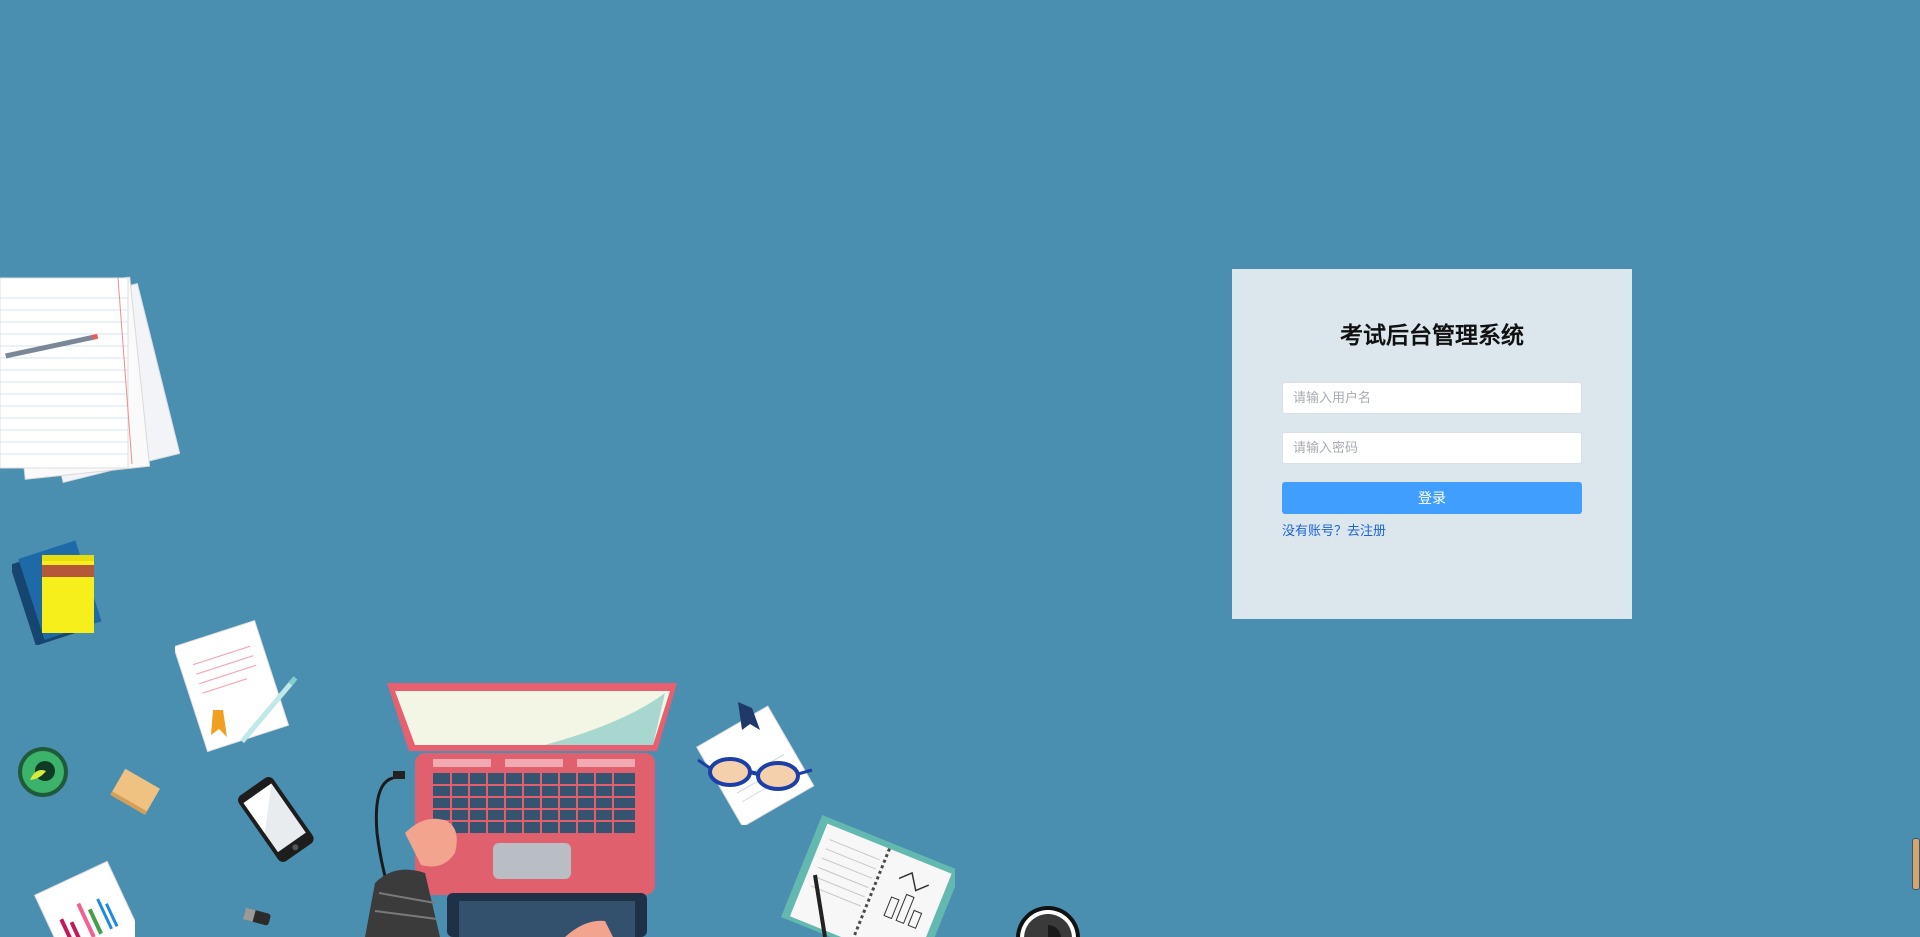 The width and height of the screenshot is (1920, 937). I want to click on smartphone-icon, so click(276, 819).